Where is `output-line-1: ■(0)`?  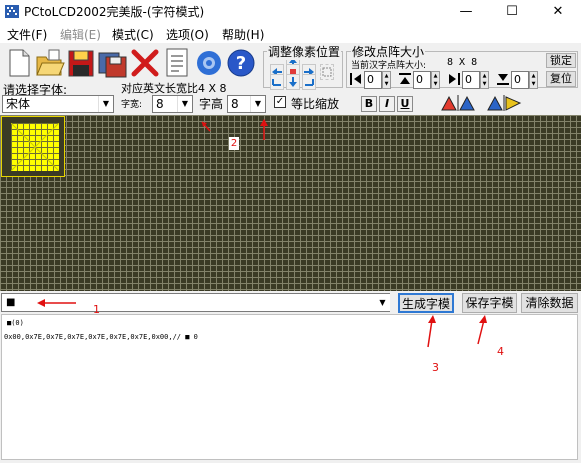 output-line-1: ■(0) is located at coordinates (15, 323).